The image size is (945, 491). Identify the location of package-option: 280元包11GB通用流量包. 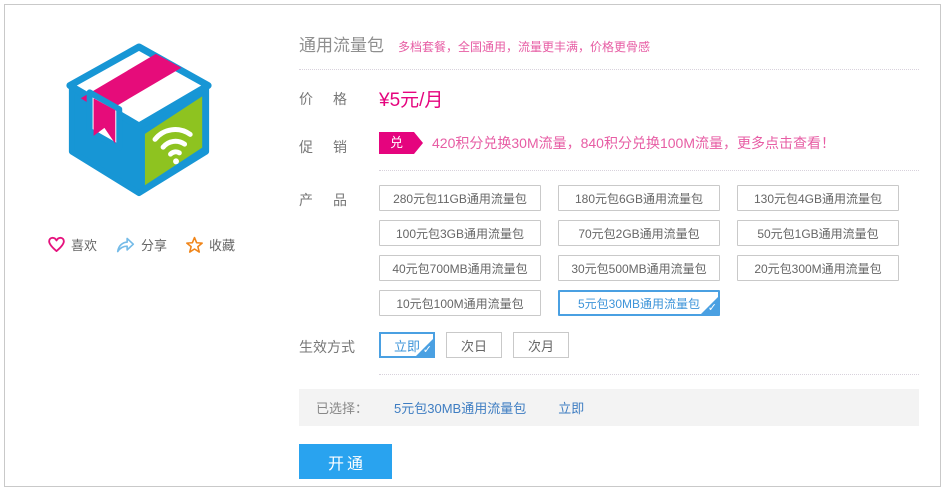
(460, 198).